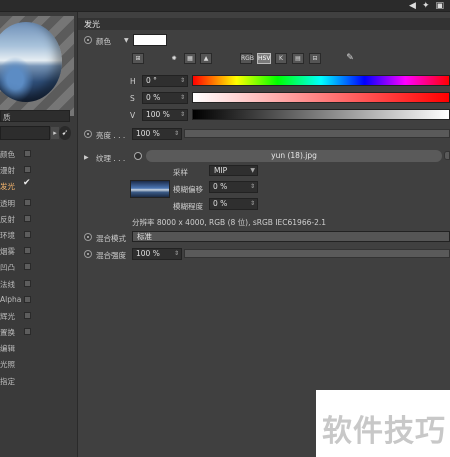 The image size is (450, 457). I want to click on brightness-spin-icon: ⇕, so click(176, 134).